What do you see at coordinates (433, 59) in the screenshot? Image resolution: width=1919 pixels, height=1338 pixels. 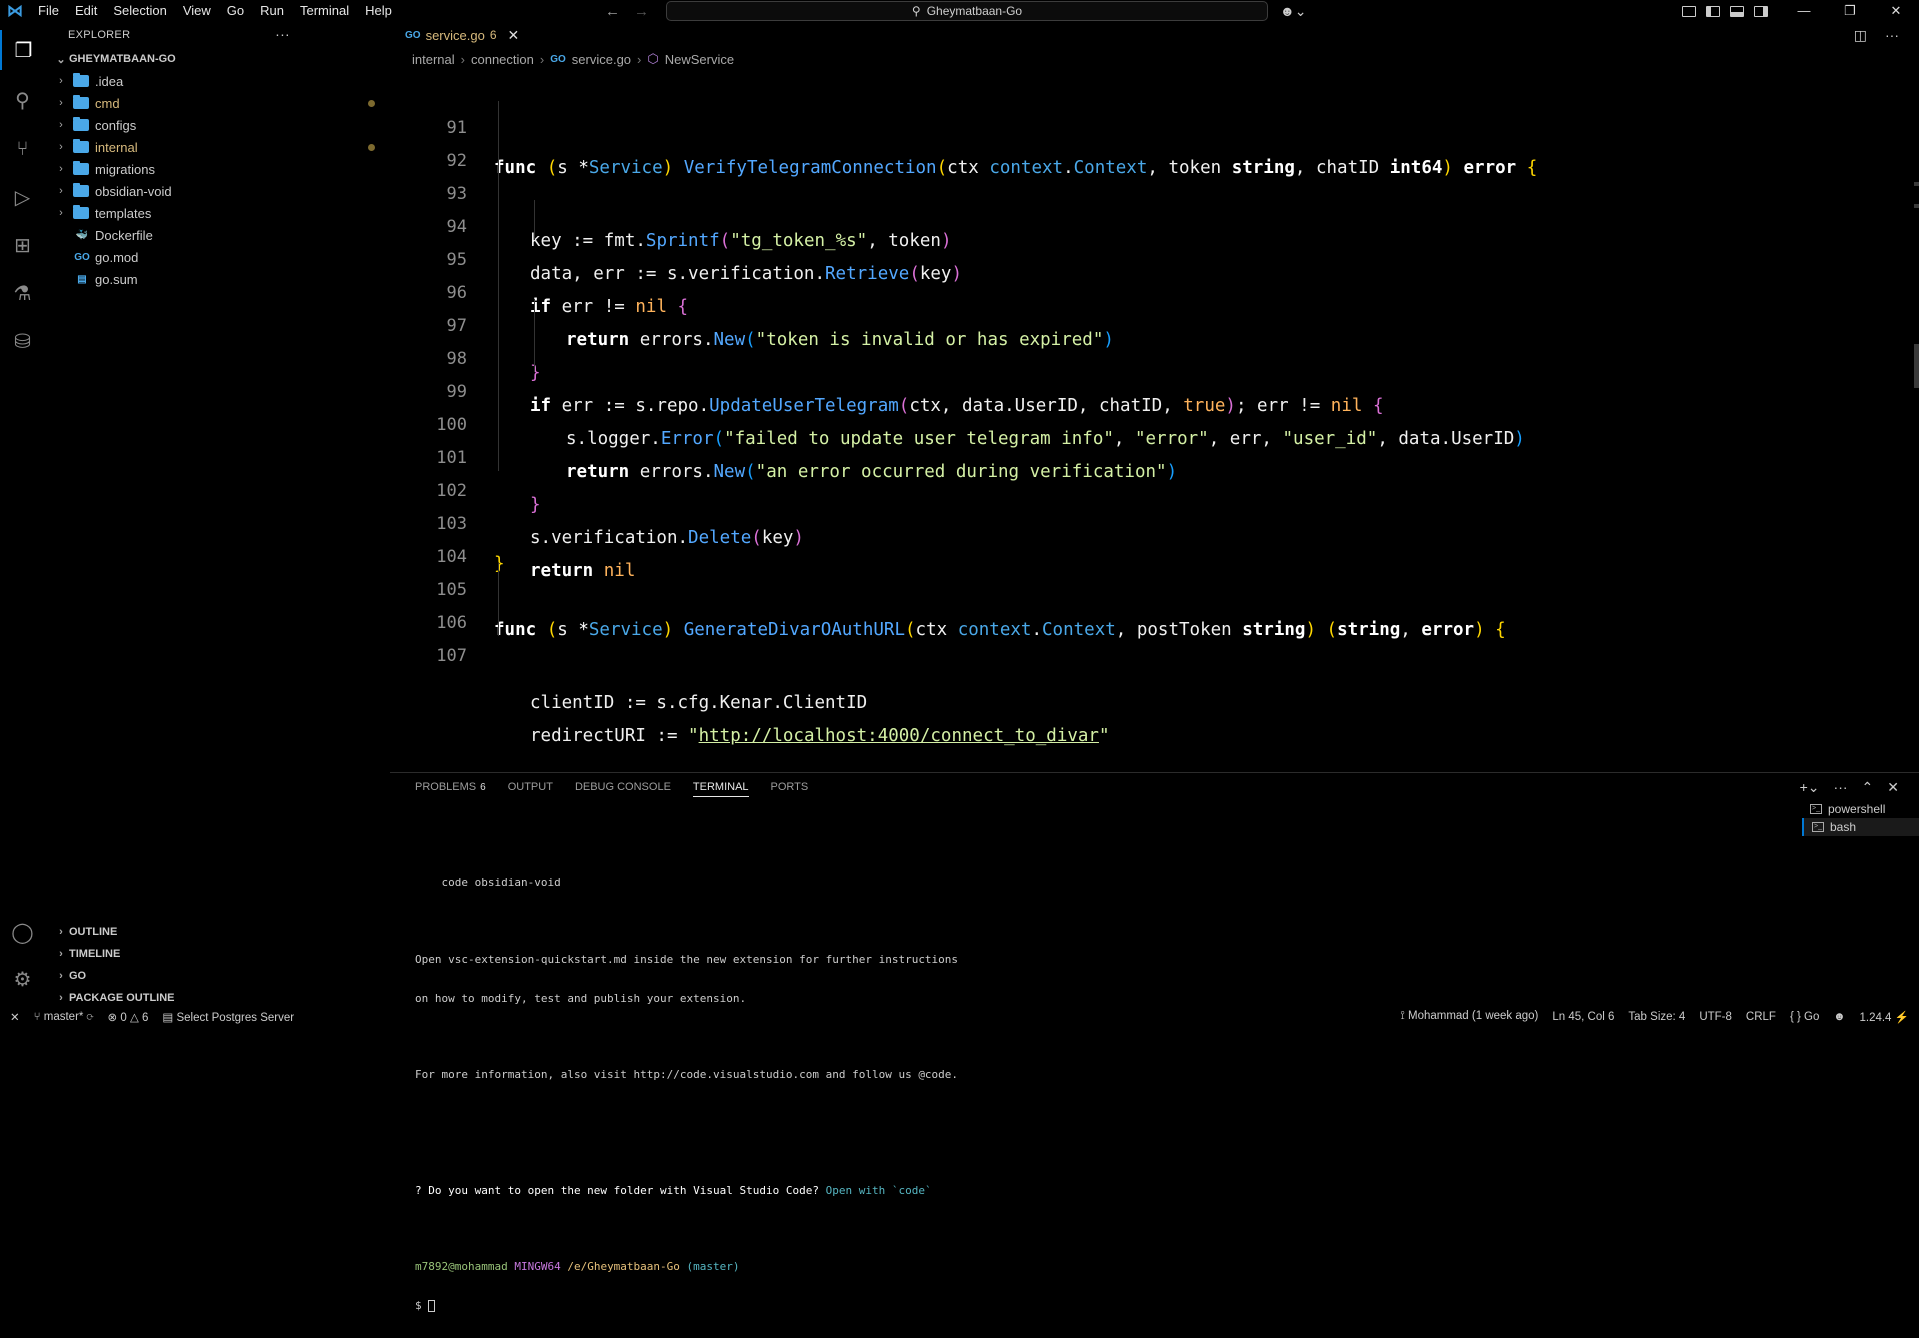 I see `breadcrumb-item: internal` at bounding box center [433, 59].